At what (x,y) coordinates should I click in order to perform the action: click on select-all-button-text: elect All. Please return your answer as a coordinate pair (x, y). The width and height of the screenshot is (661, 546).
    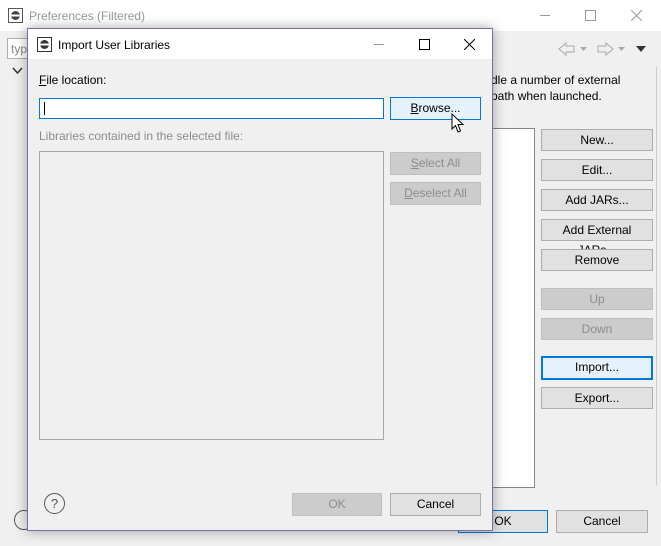
    Looking at the image, I should click on (439, 163).